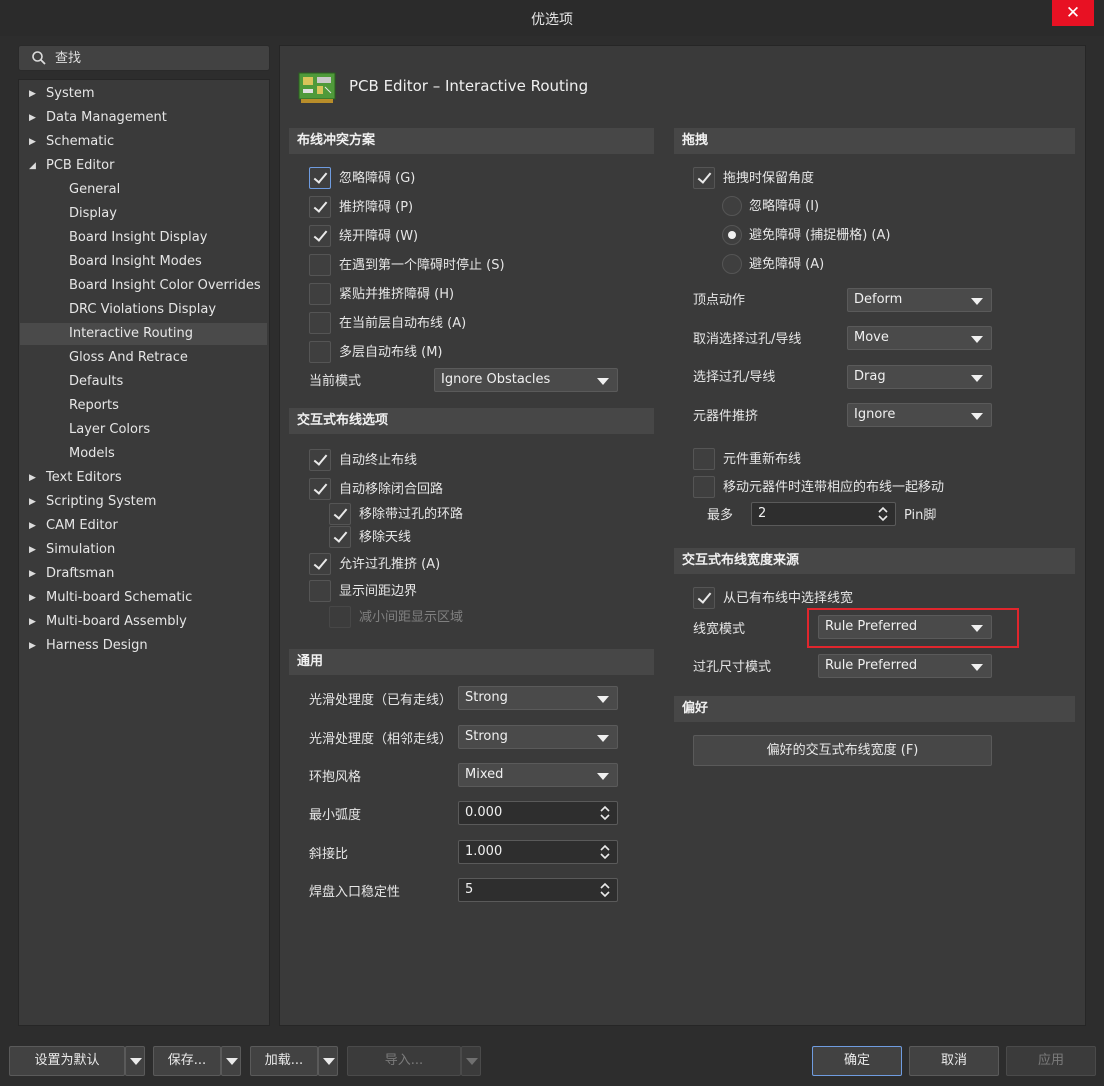 The height and width of the screenshot is (1086, 1104). I want to click on sidebar-item-system: ▶ System, so click(61, 94).